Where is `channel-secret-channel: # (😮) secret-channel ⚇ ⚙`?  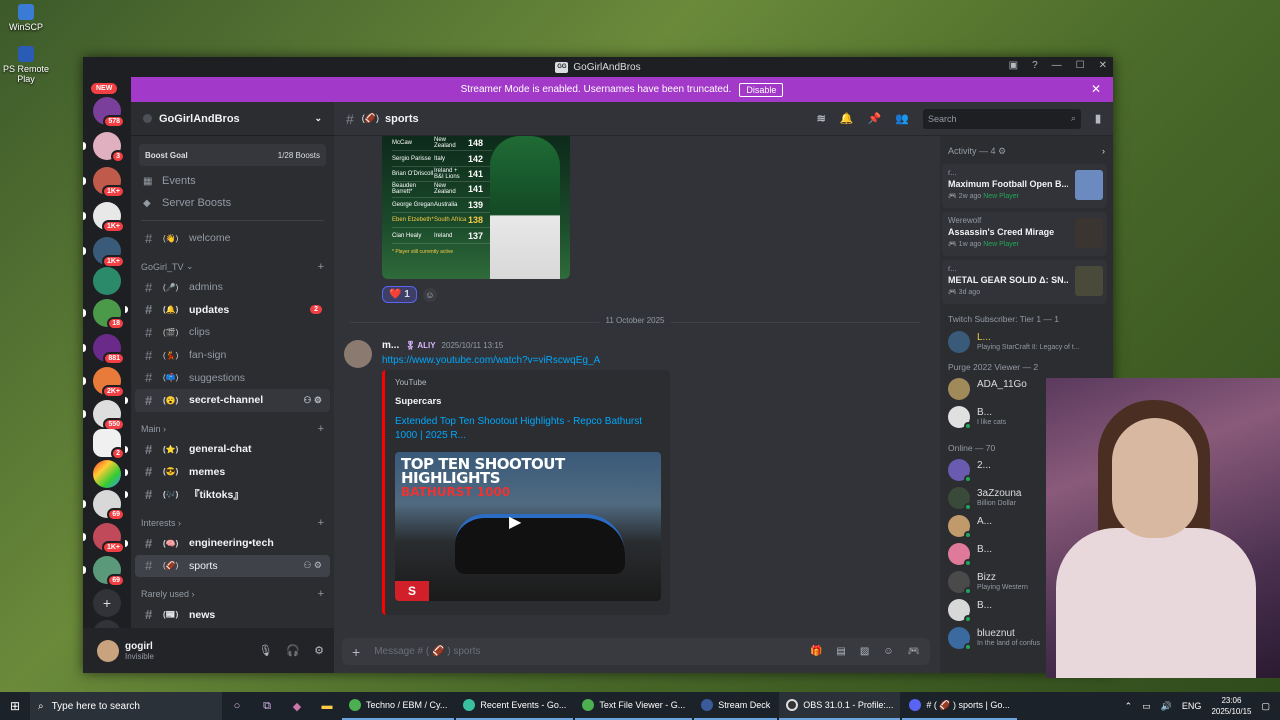
channel-secret-channel: # (😮) secret-channel ⚇ ⚙ is located at coordinates (227, 400).